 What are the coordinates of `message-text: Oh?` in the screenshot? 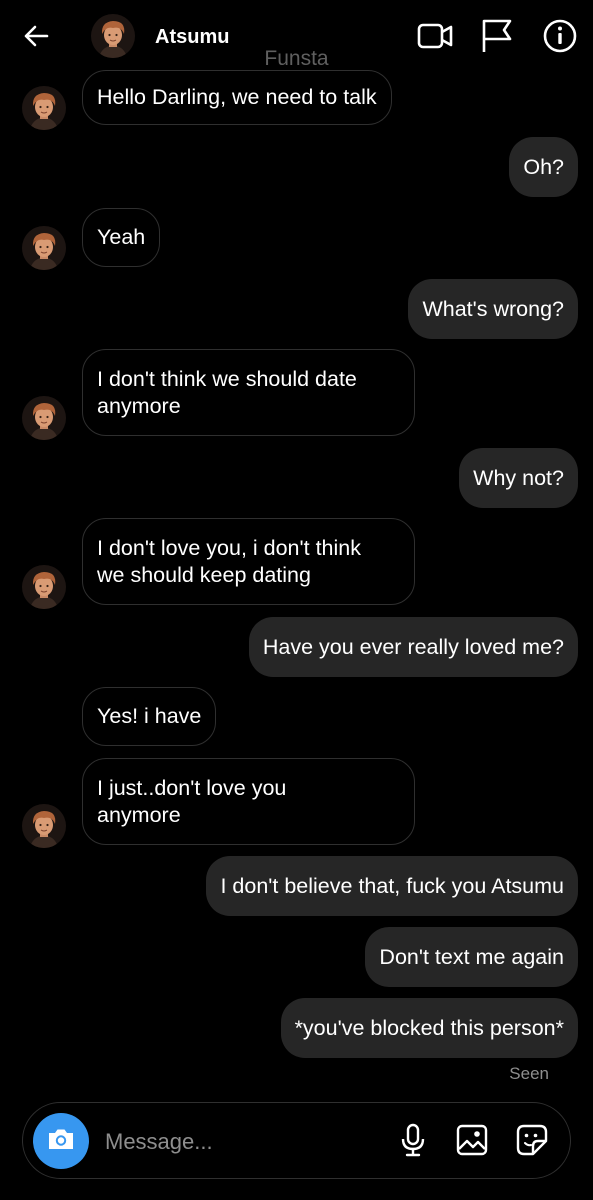 It's located at (543, 166).